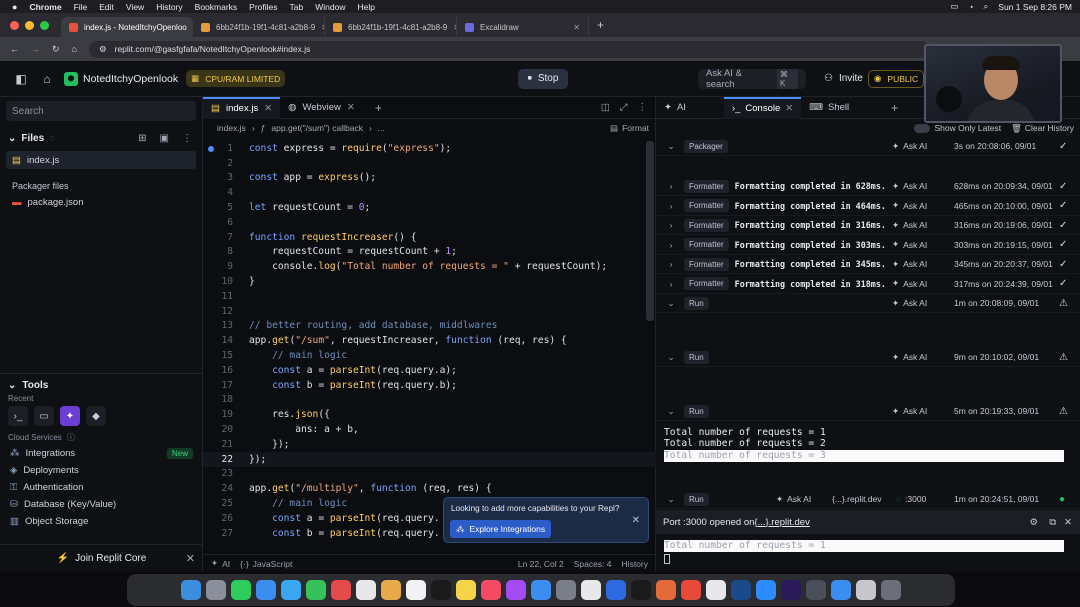  I want to click on menu-history: History, so click(169, 7).